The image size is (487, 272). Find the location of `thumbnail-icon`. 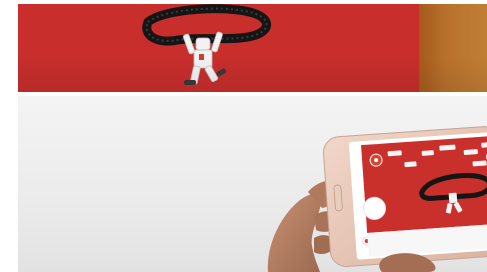

thumbnail-icon is located at coordinates (376, 160).